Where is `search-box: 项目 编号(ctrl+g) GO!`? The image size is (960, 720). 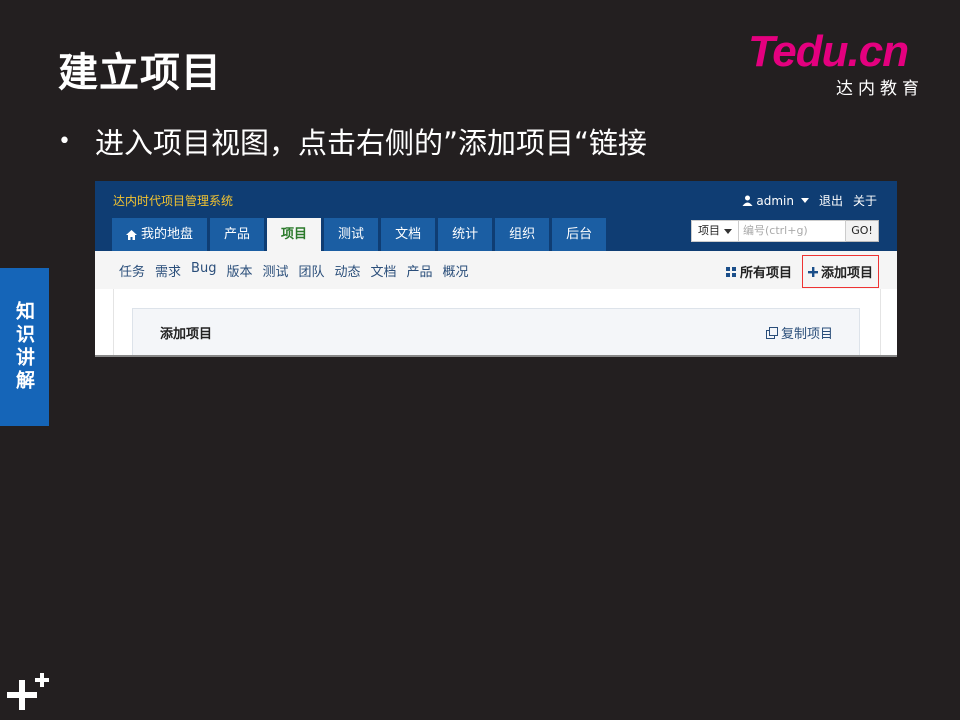 search-box: 项目 编号(ctrl+g) GO! is located at coordinates (785, 231).